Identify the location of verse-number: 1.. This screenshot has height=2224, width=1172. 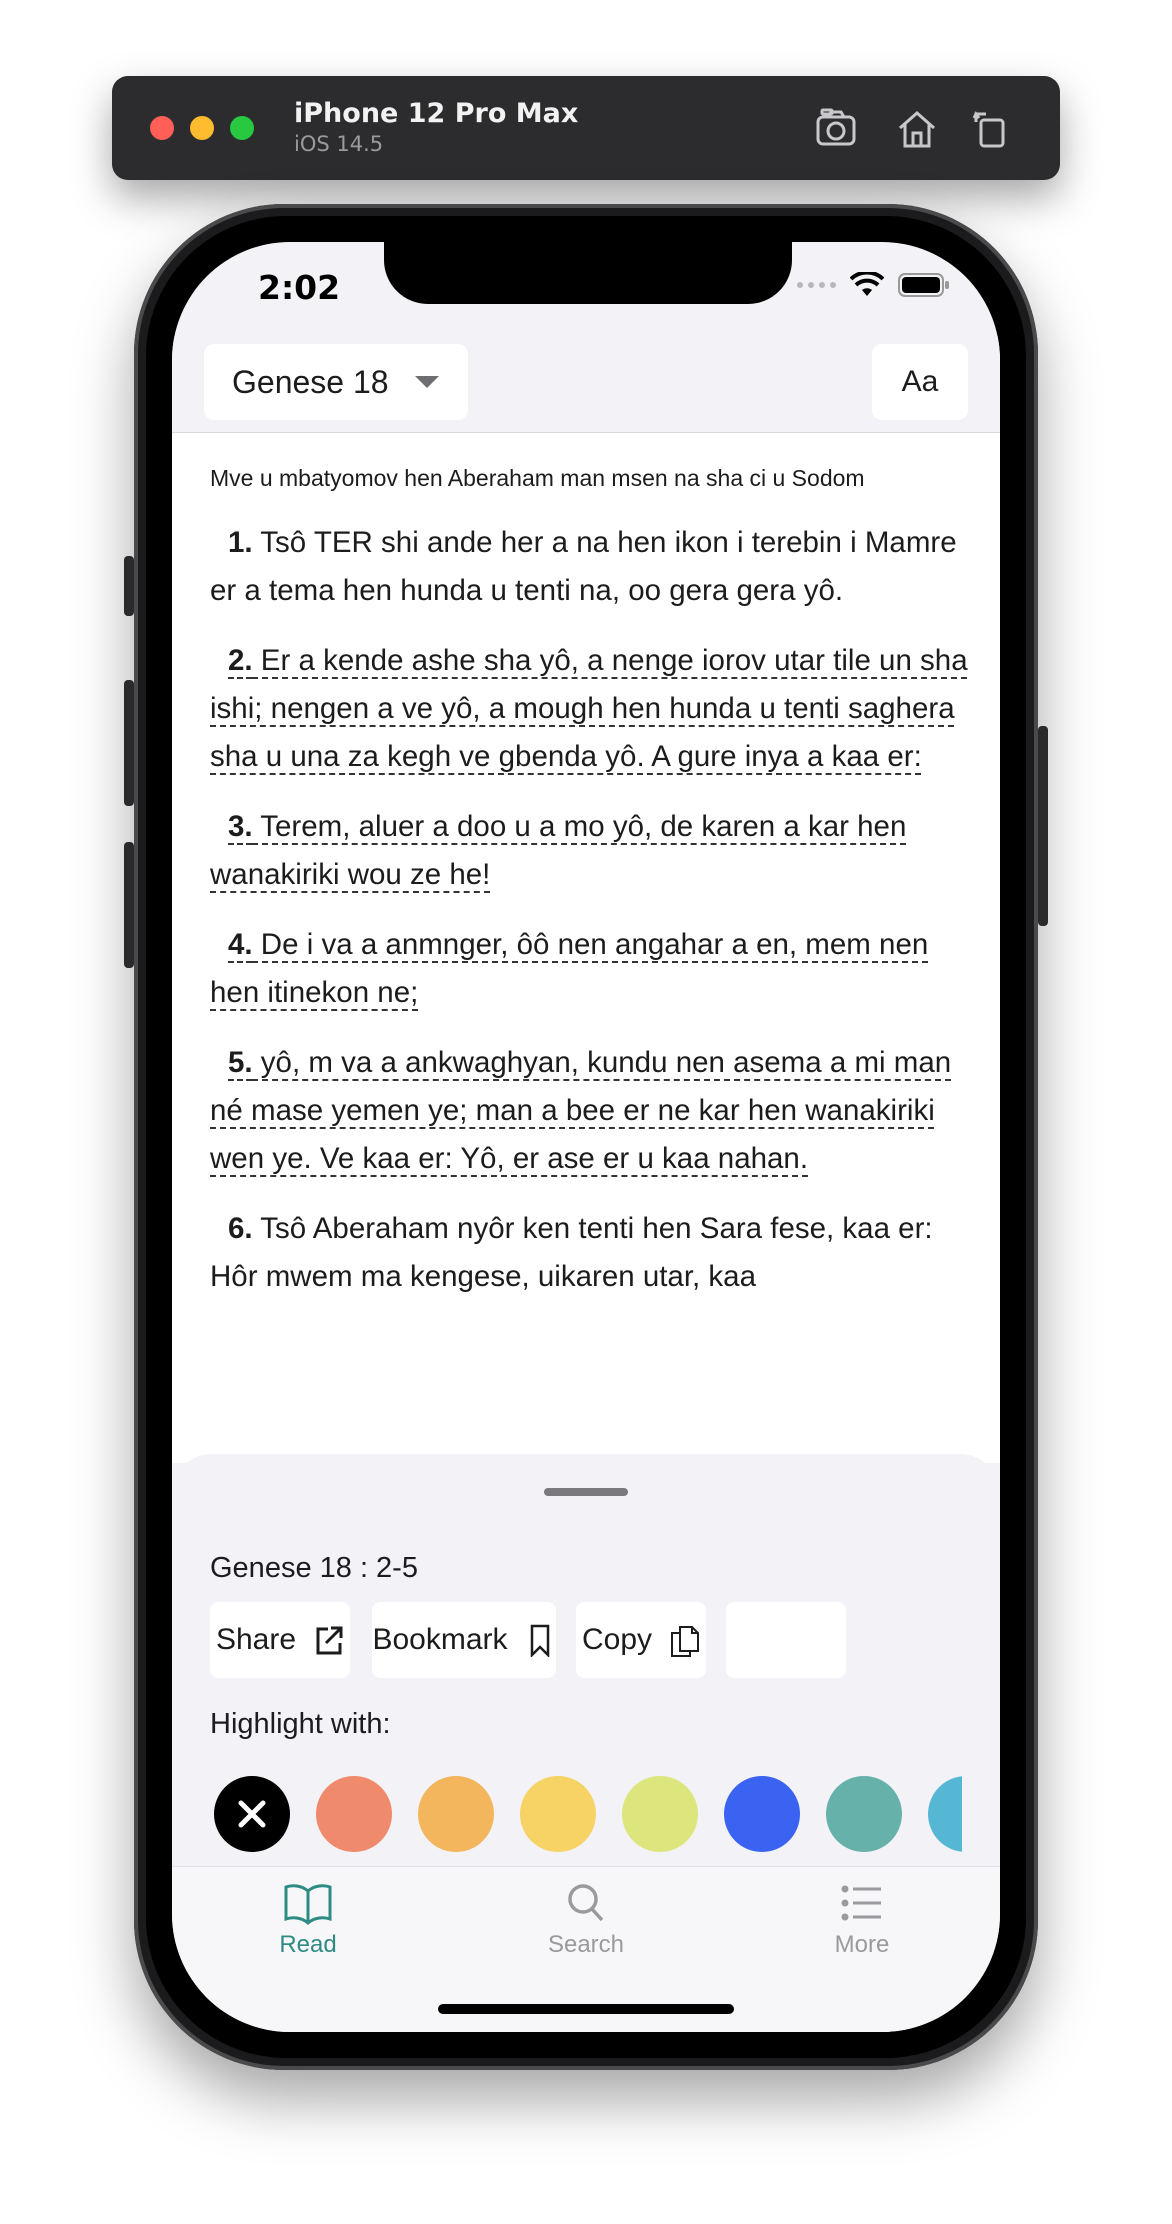
(240, 542).